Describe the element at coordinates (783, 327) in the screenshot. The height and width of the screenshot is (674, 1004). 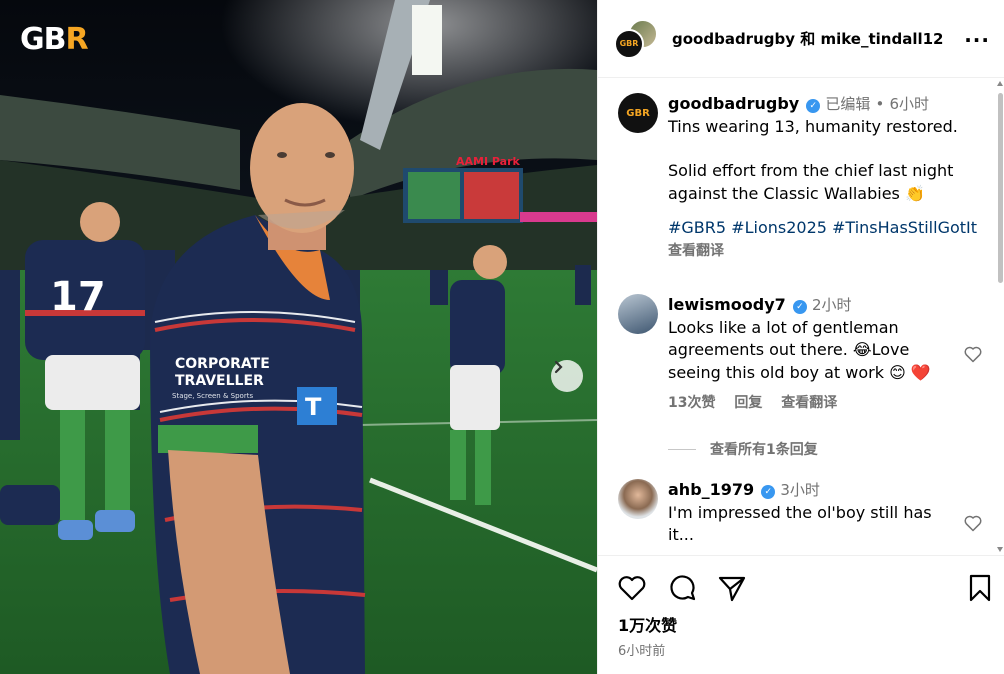
I see `comment-text-line: Looks like a lot of gentleman` at that location.